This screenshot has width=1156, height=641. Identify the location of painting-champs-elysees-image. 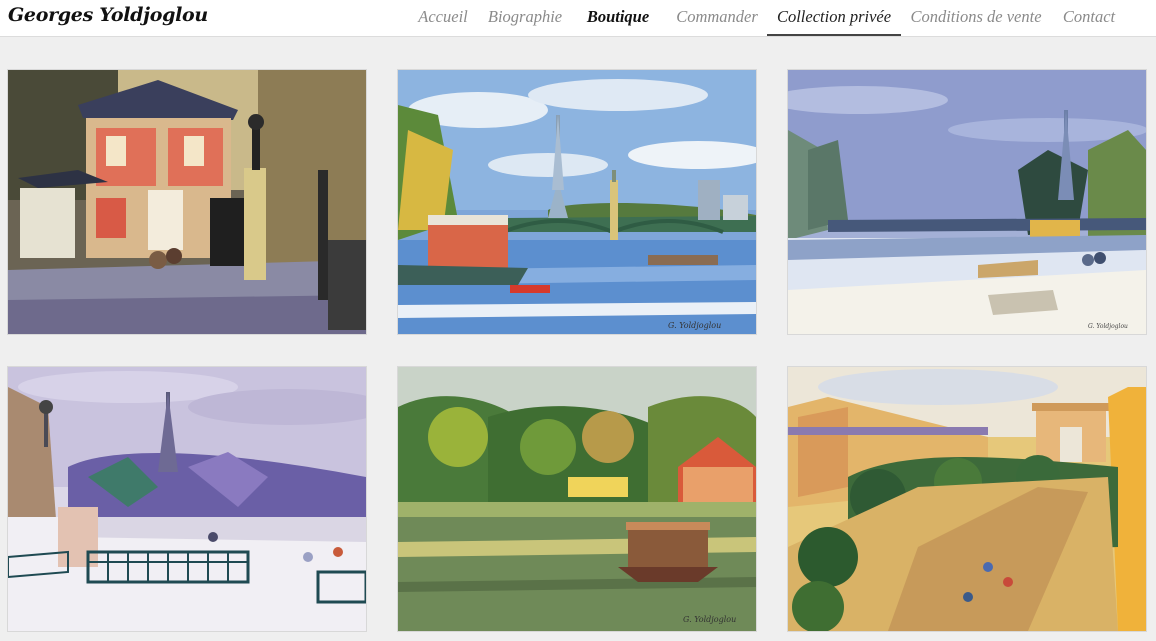
(967, 499).